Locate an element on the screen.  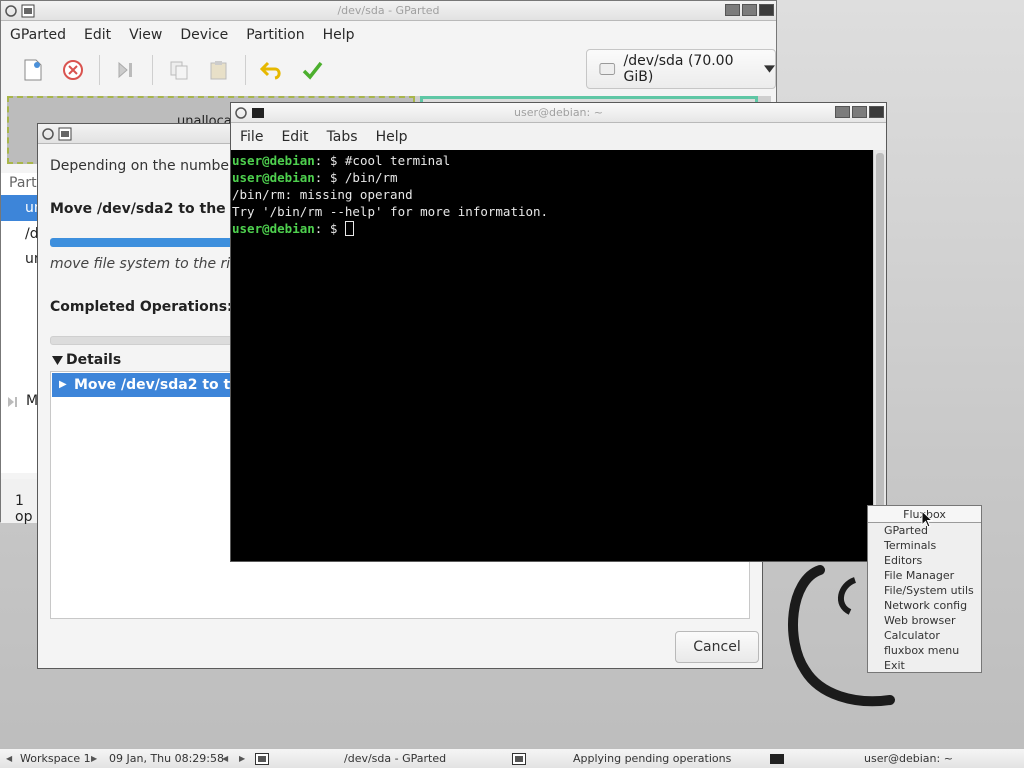
terminal-title: user@debian: ~ is located at coordinates (558, 112).